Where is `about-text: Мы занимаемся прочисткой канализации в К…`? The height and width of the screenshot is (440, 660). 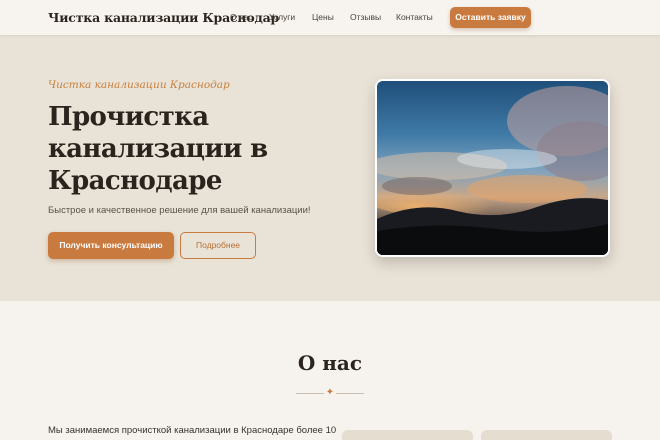 about-text: Мы занимаемся прочисткой канализации в К… is located at coordinates (192, 430).